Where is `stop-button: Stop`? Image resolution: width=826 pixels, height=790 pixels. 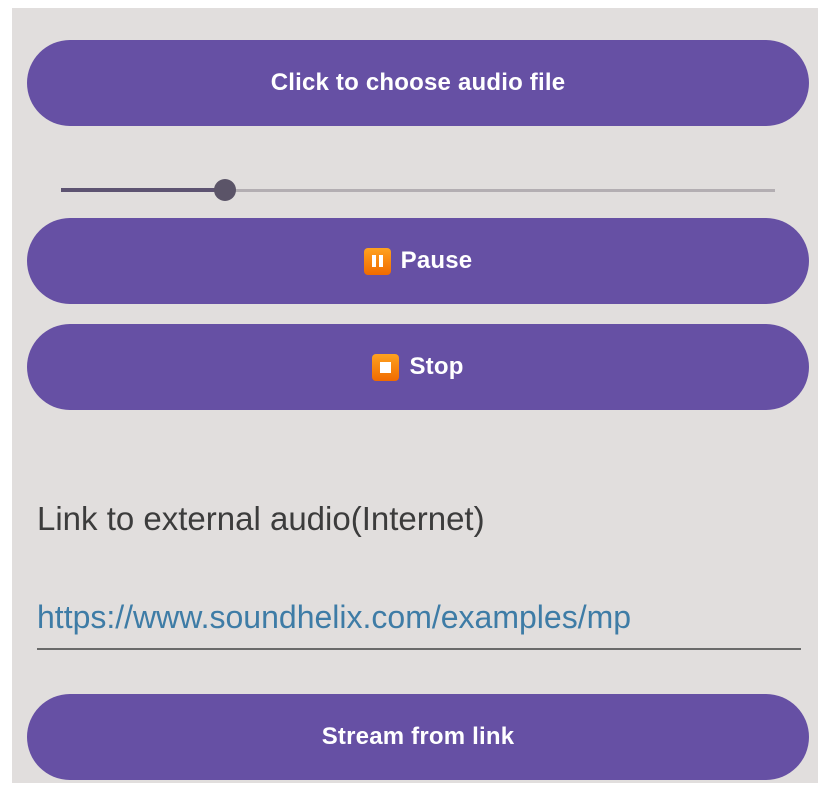
stop-button: Stop is located at coordinates (418, 367).